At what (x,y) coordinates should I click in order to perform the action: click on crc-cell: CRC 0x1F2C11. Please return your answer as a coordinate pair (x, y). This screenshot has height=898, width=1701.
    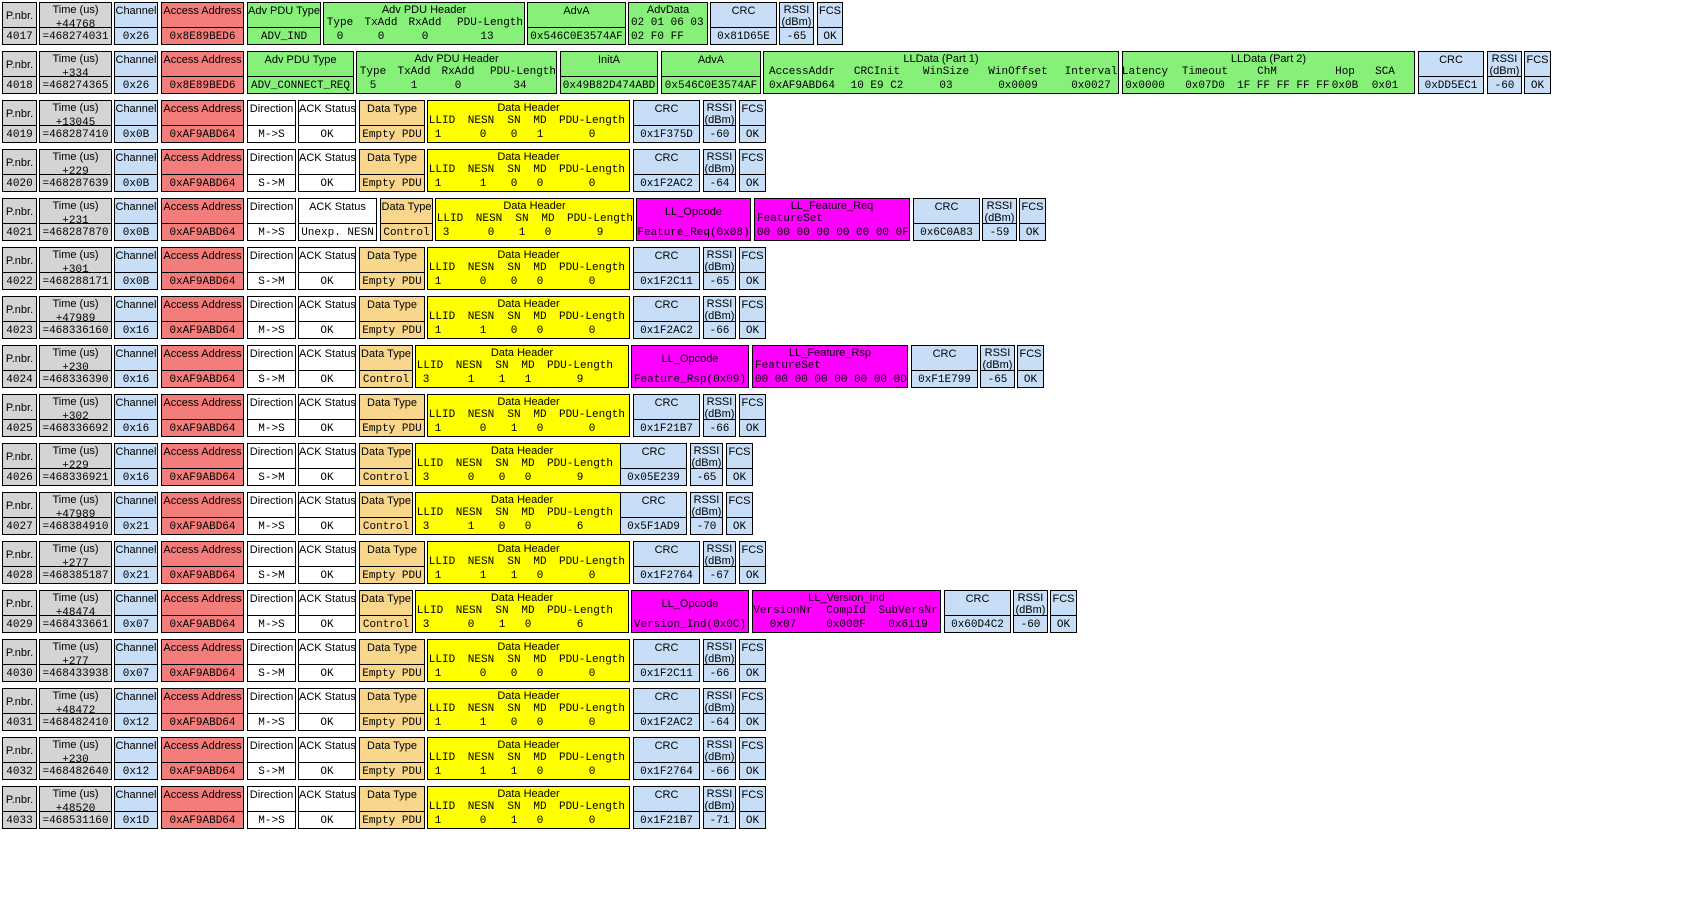
    Looking at the image, I should click on (666, 660).